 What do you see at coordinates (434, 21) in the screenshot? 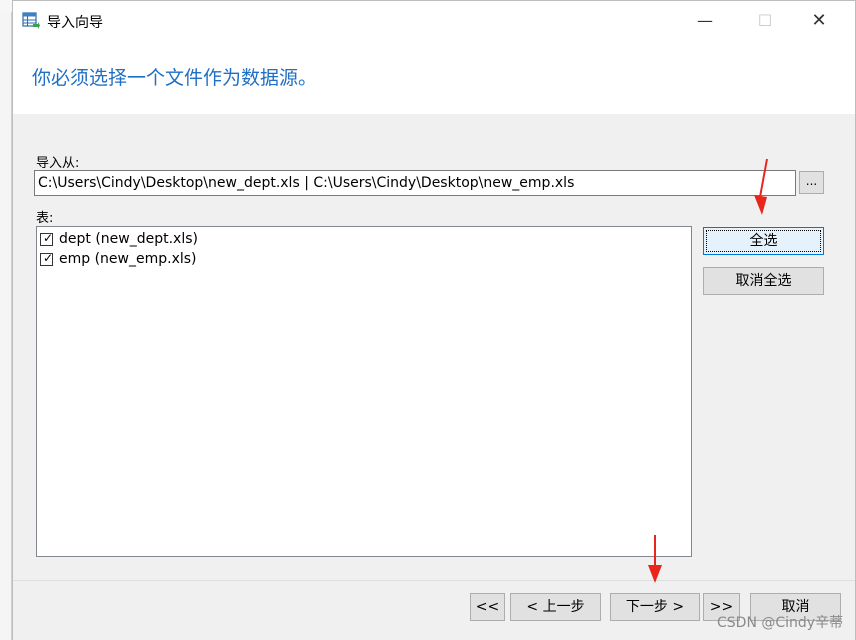
I see `title-bar: 导入向导 — ☐ ✕` at bounding box center [434, 21].